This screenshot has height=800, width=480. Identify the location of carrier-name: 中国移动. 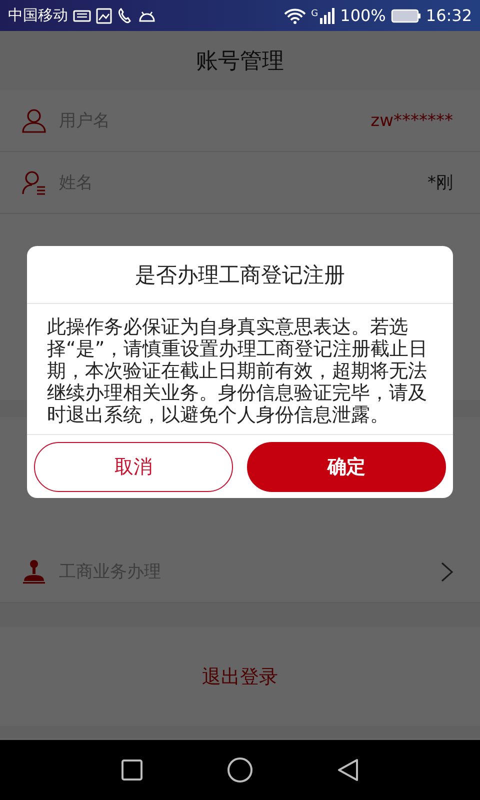
(38, 15).